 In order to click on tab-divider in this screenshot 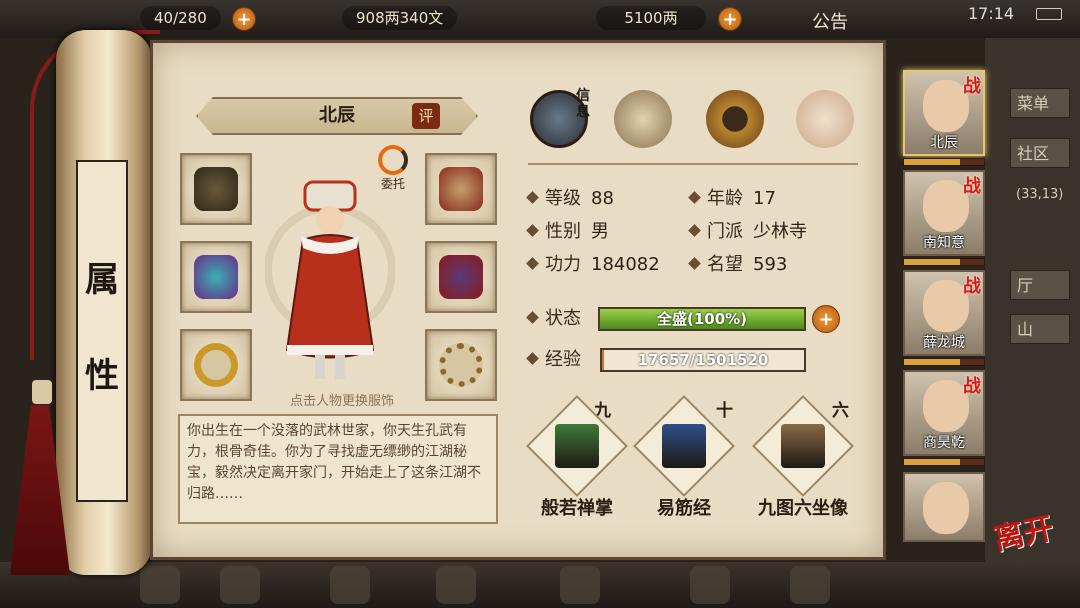, I will do `click(693, 164)`.